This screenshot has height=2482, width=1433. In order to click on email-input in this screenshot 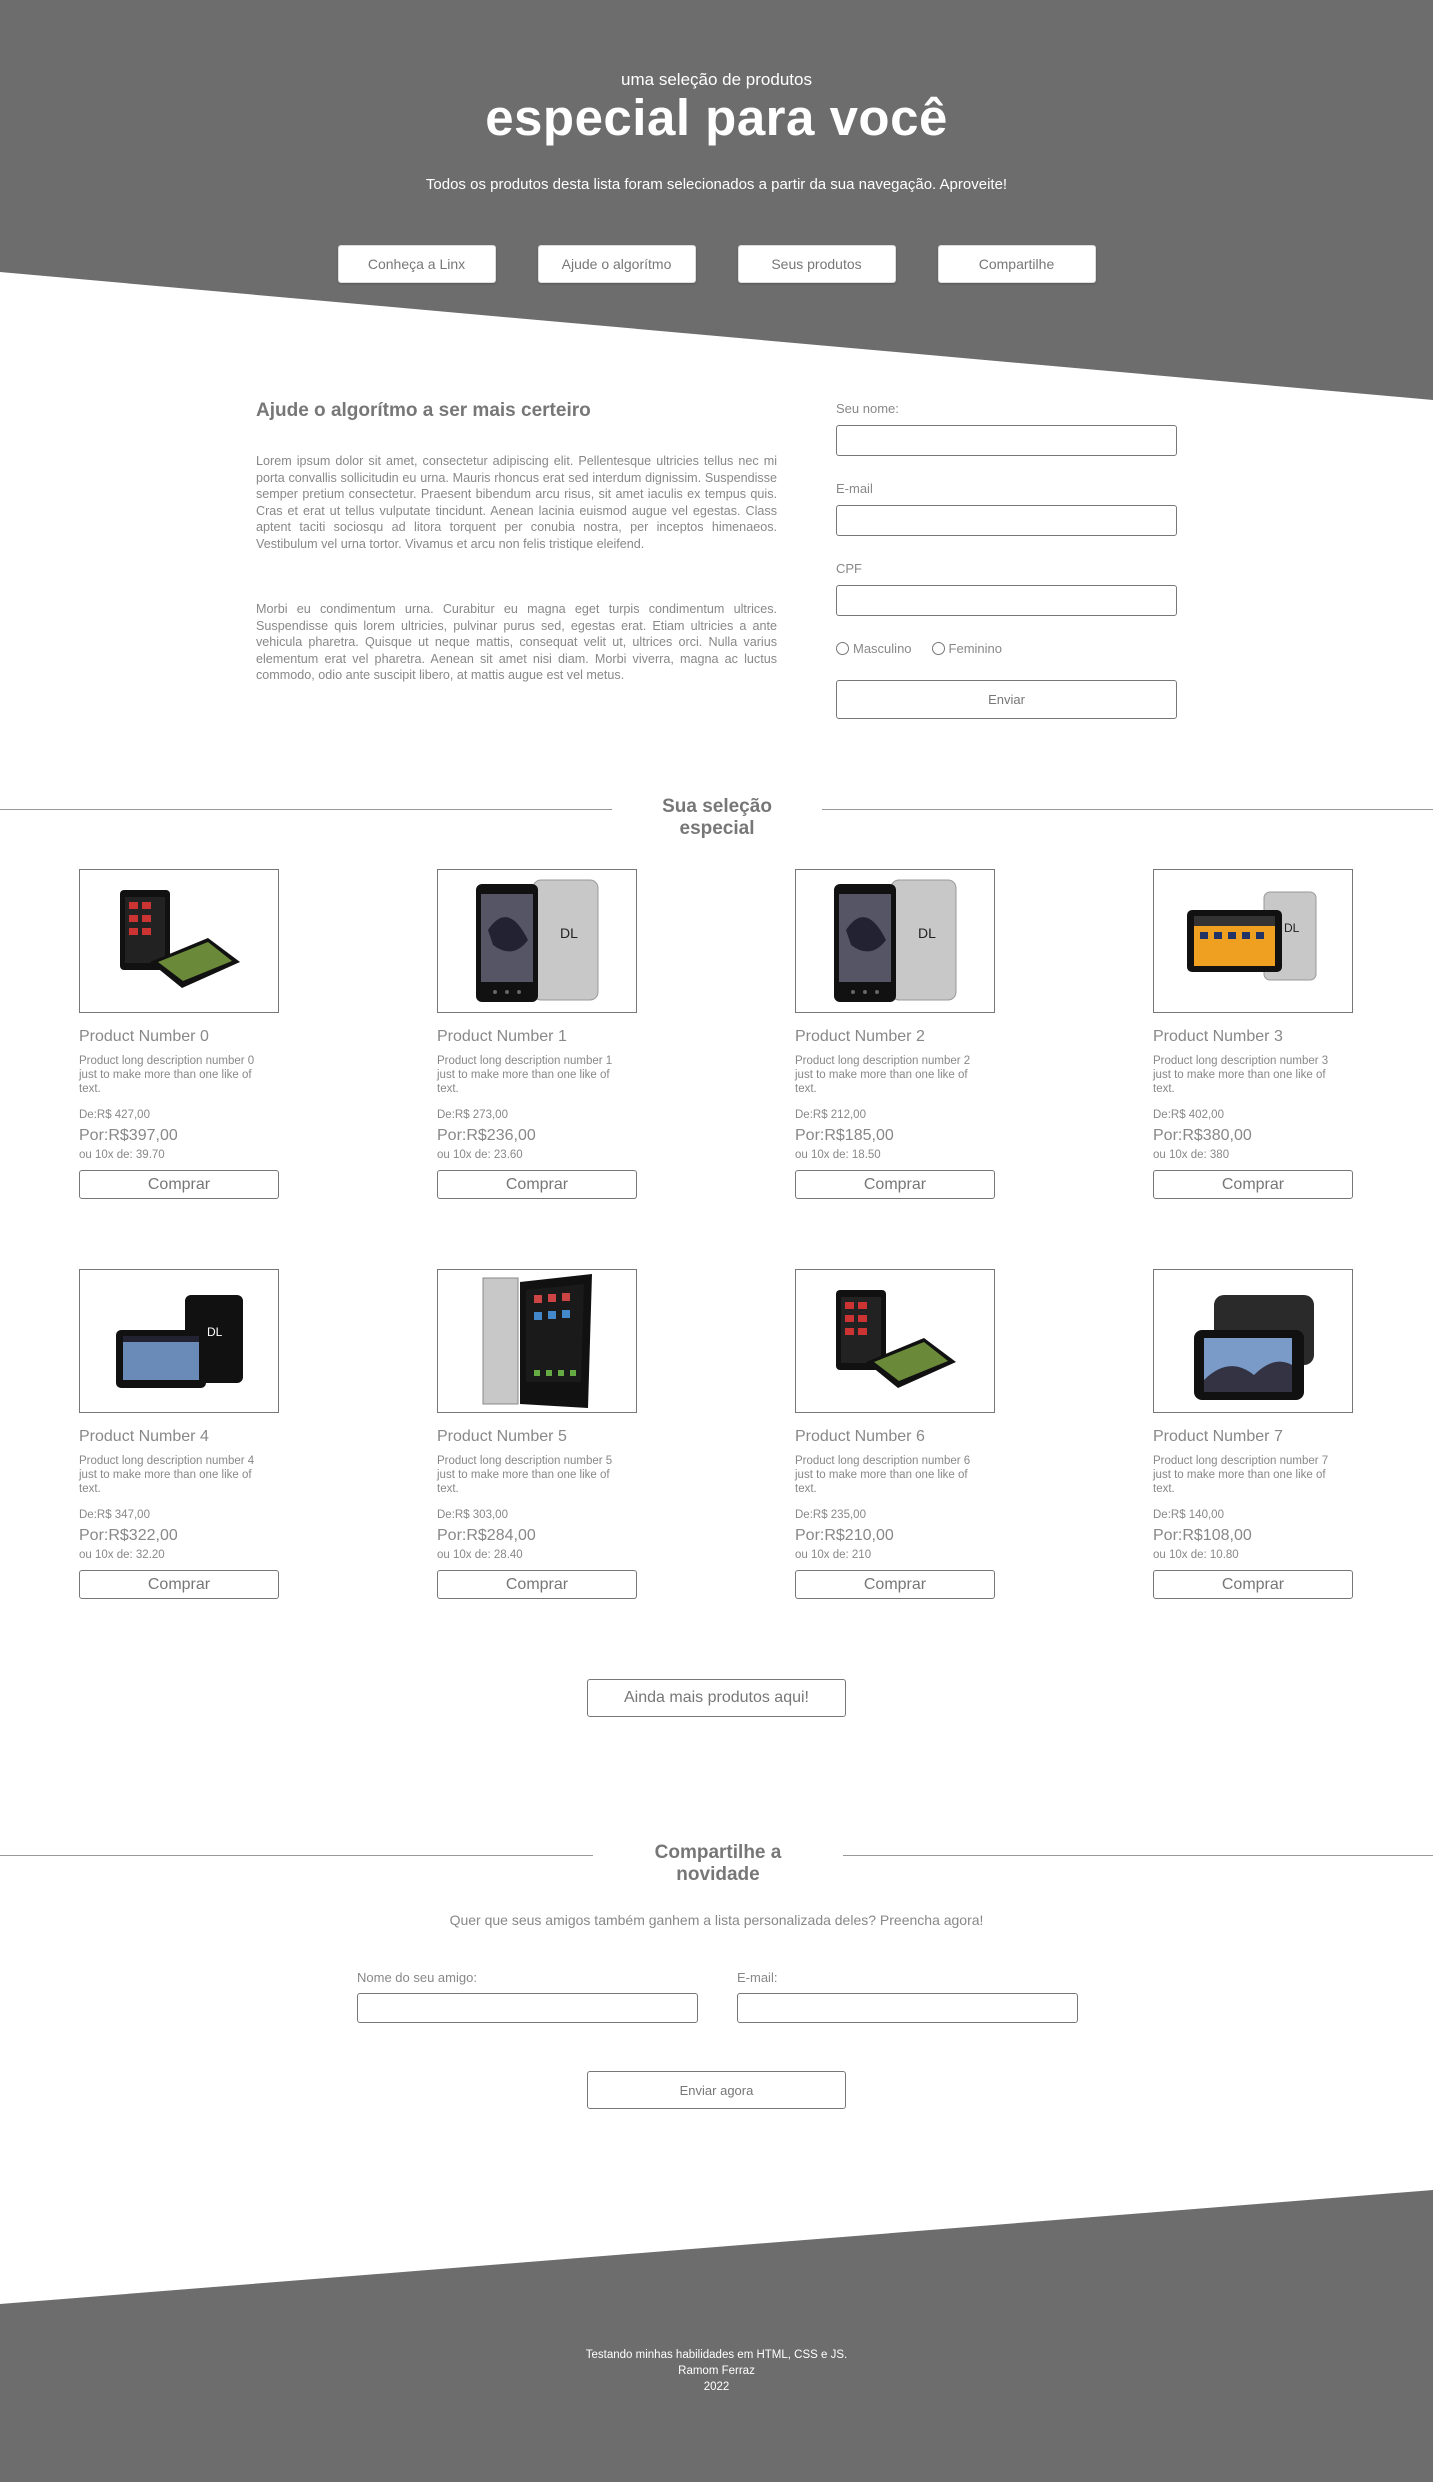, I will do `click(1006, 520)`.